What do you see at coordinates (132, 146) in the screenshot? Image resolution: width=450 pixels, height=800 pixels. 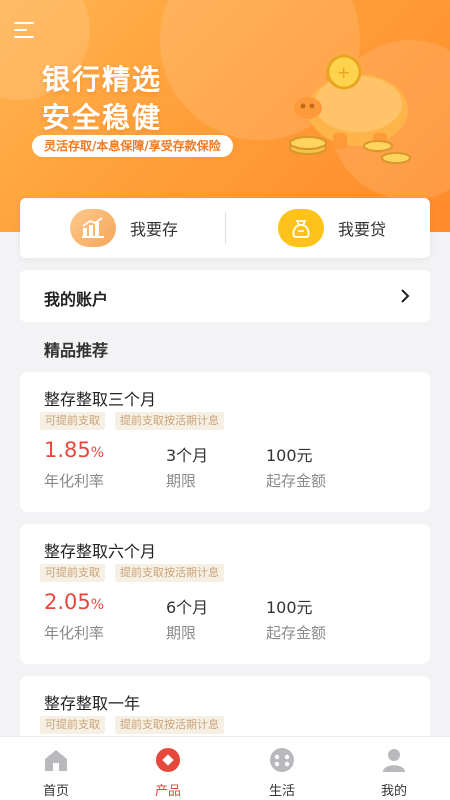 I see `hero-tagline: 灵活存取/本息保障/享受存款保险` at bounding box center [132, 146].